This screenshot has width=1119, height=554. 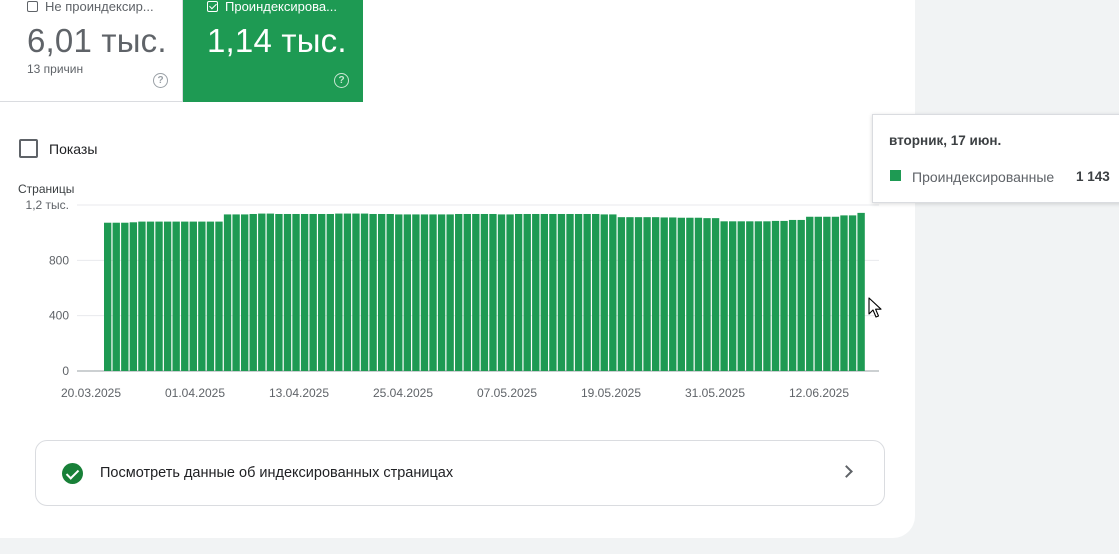 I want to click on not-indexed-checkbox, so click(x=32, y=6).